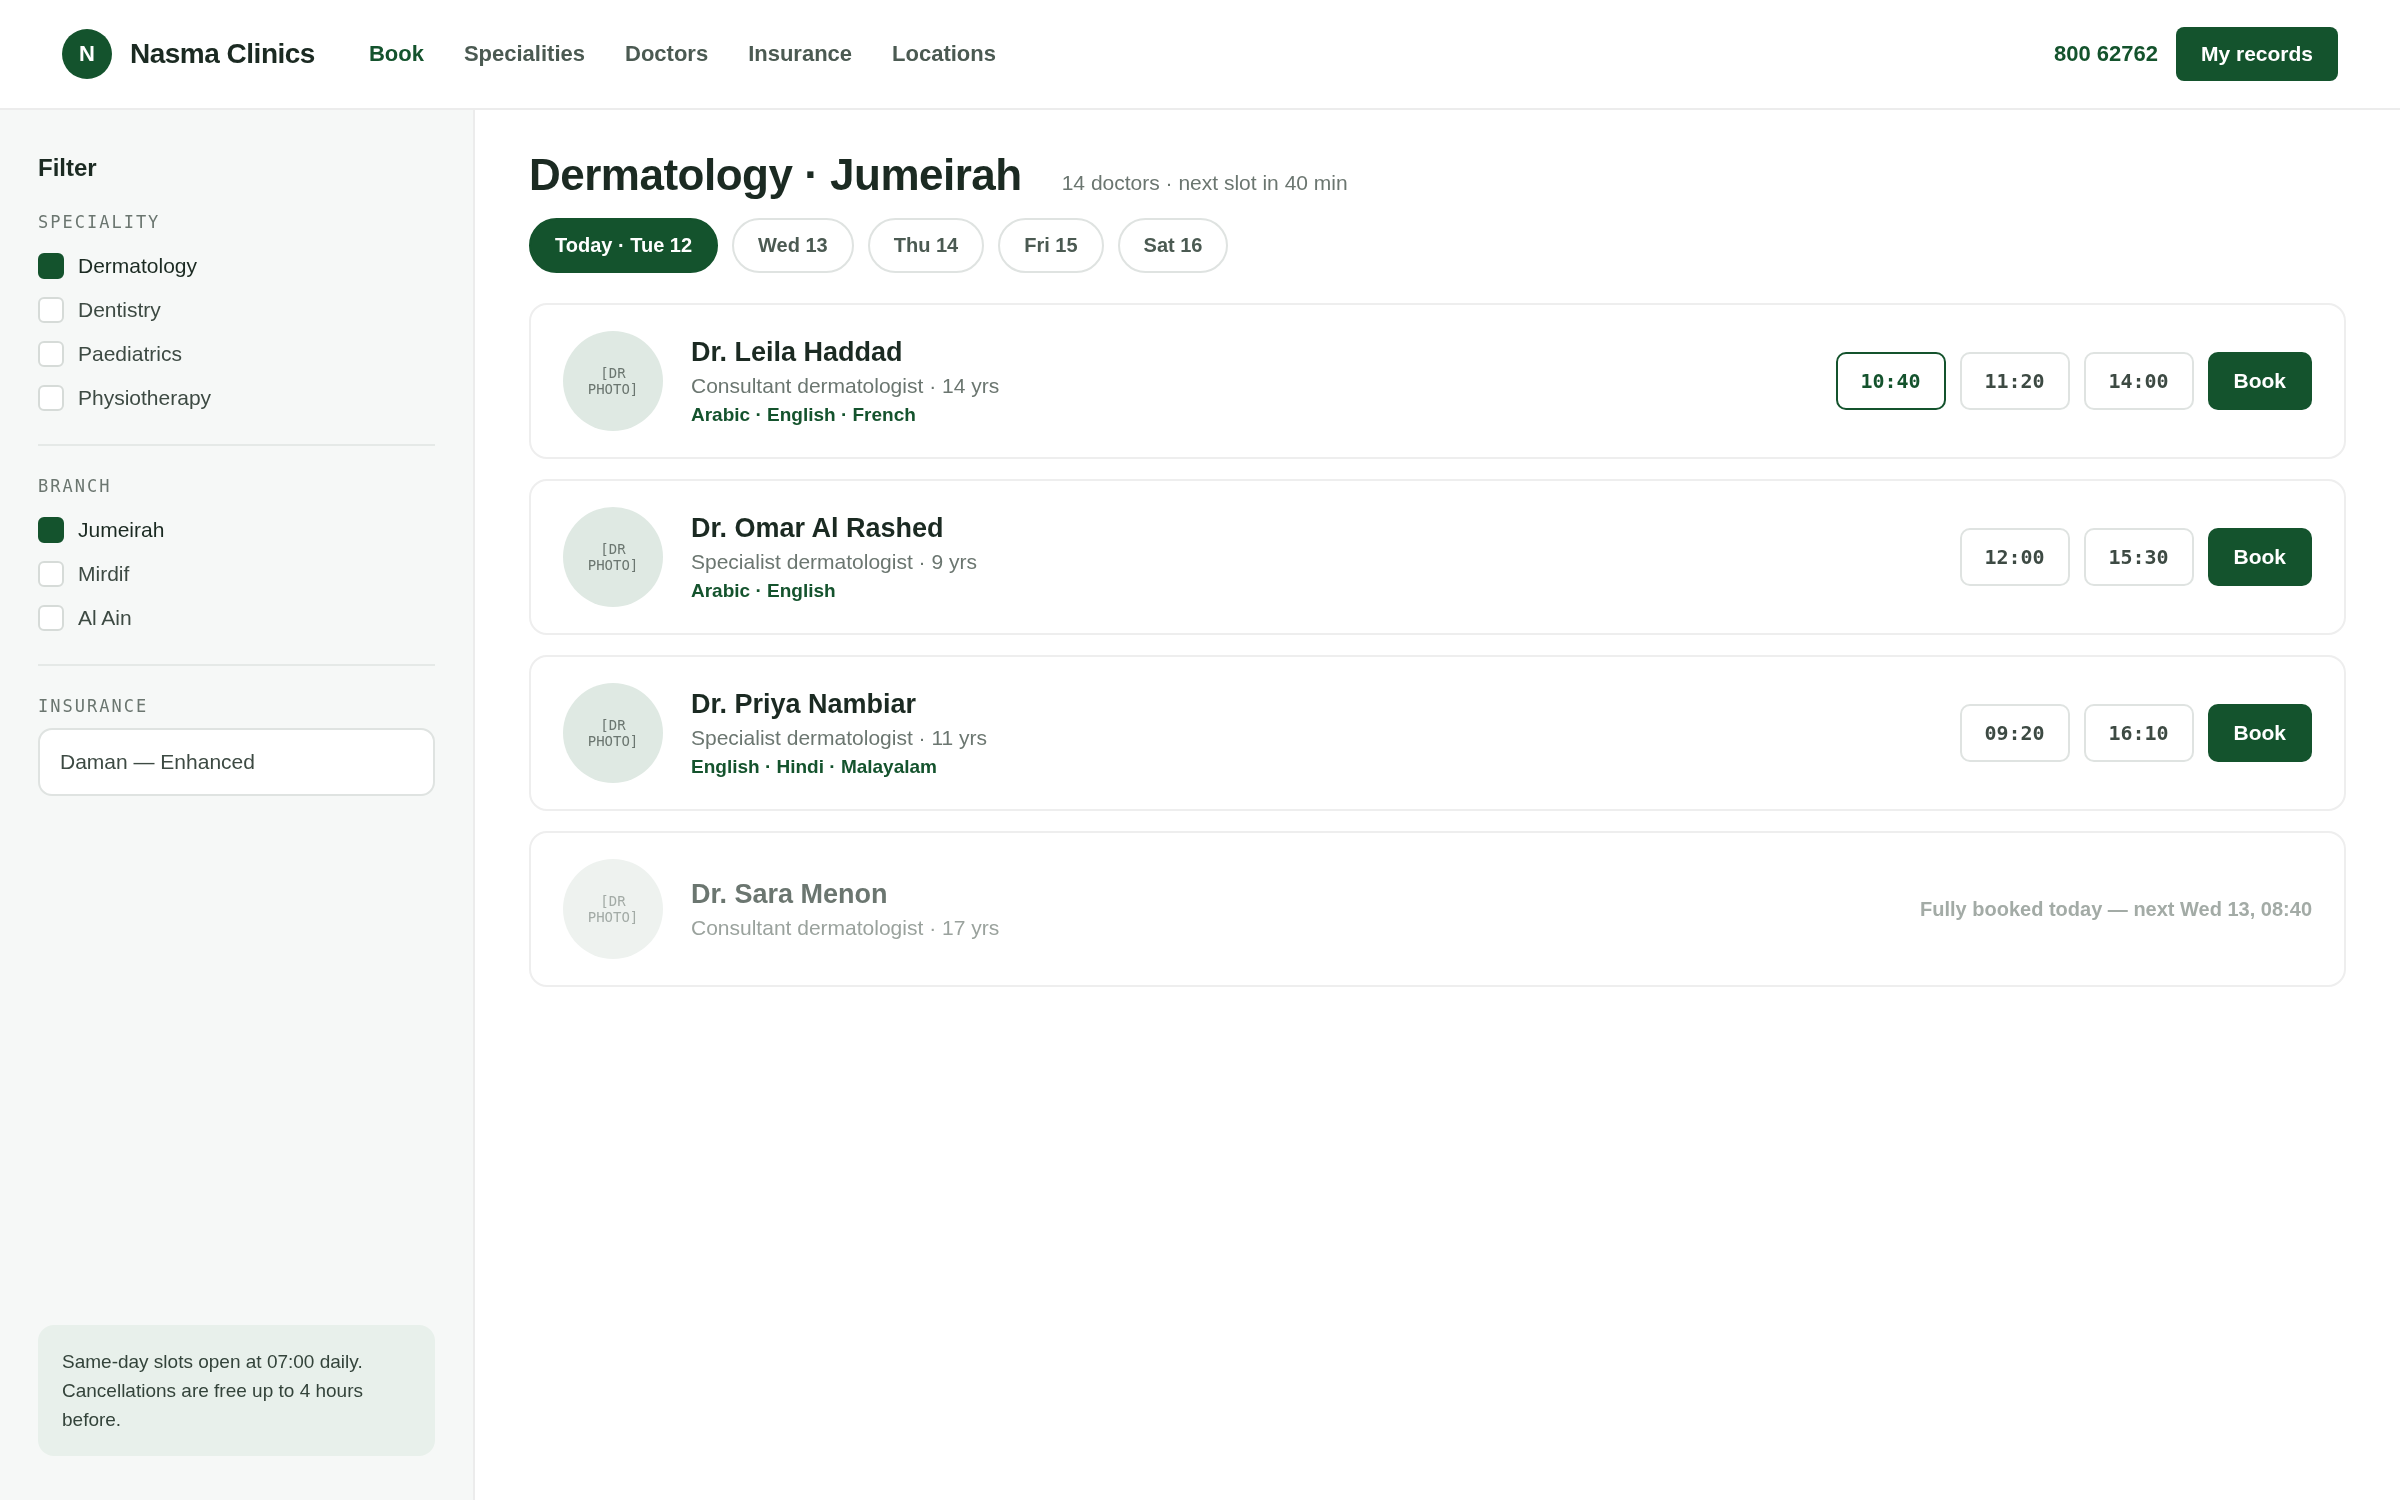 The width and height of the screenshot is (2400, 1500). I want to click on info-note: Same-day slots open at 07:00 daily. Cancellations are free up to 4 hours before., so click(236, 1390).